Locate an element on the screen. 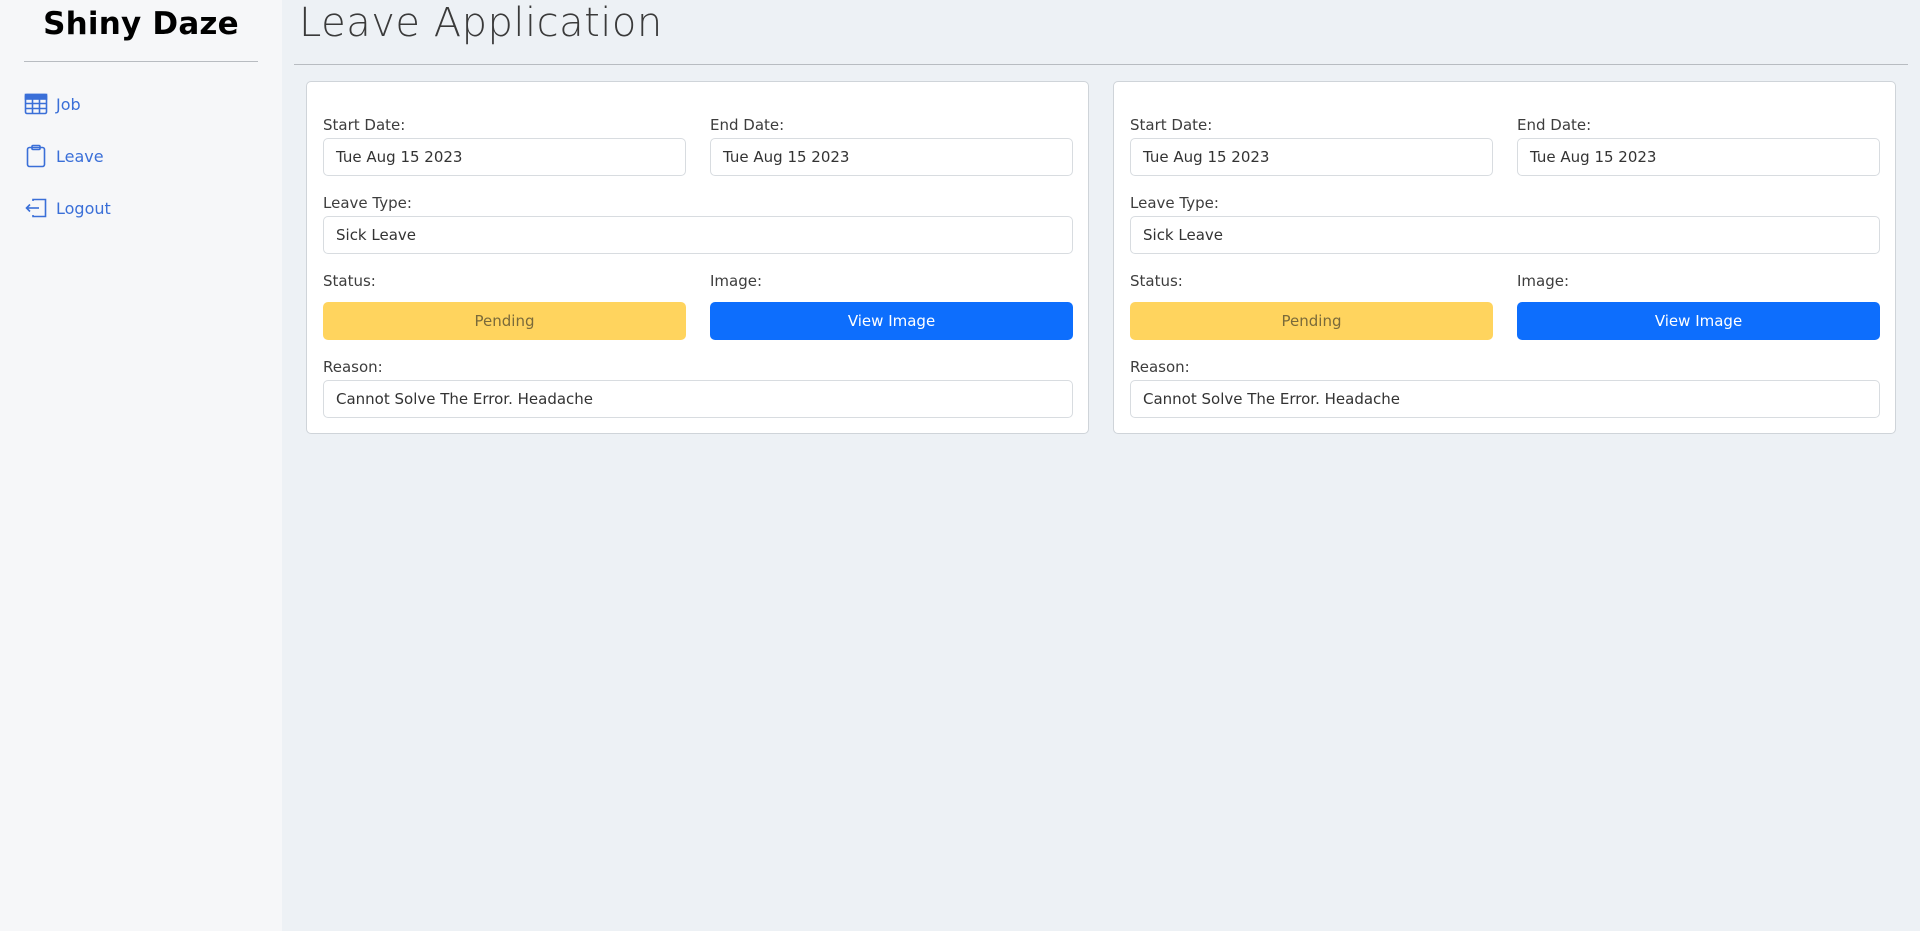 The width and height of the screenshot is (1920, 931). brand-title: Shiny Daze is located at coordinates (141, 24).